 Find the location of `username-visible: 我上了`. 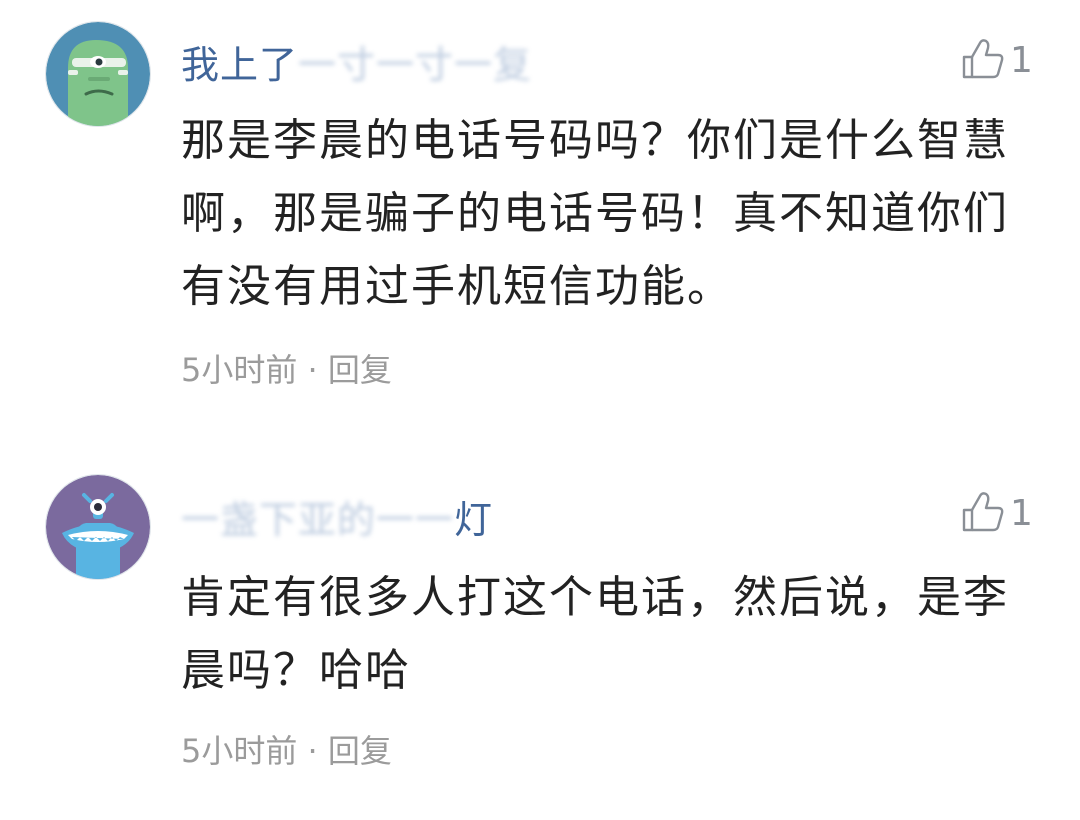

username-visible: 我上了 is located at coordinates (240, 65).